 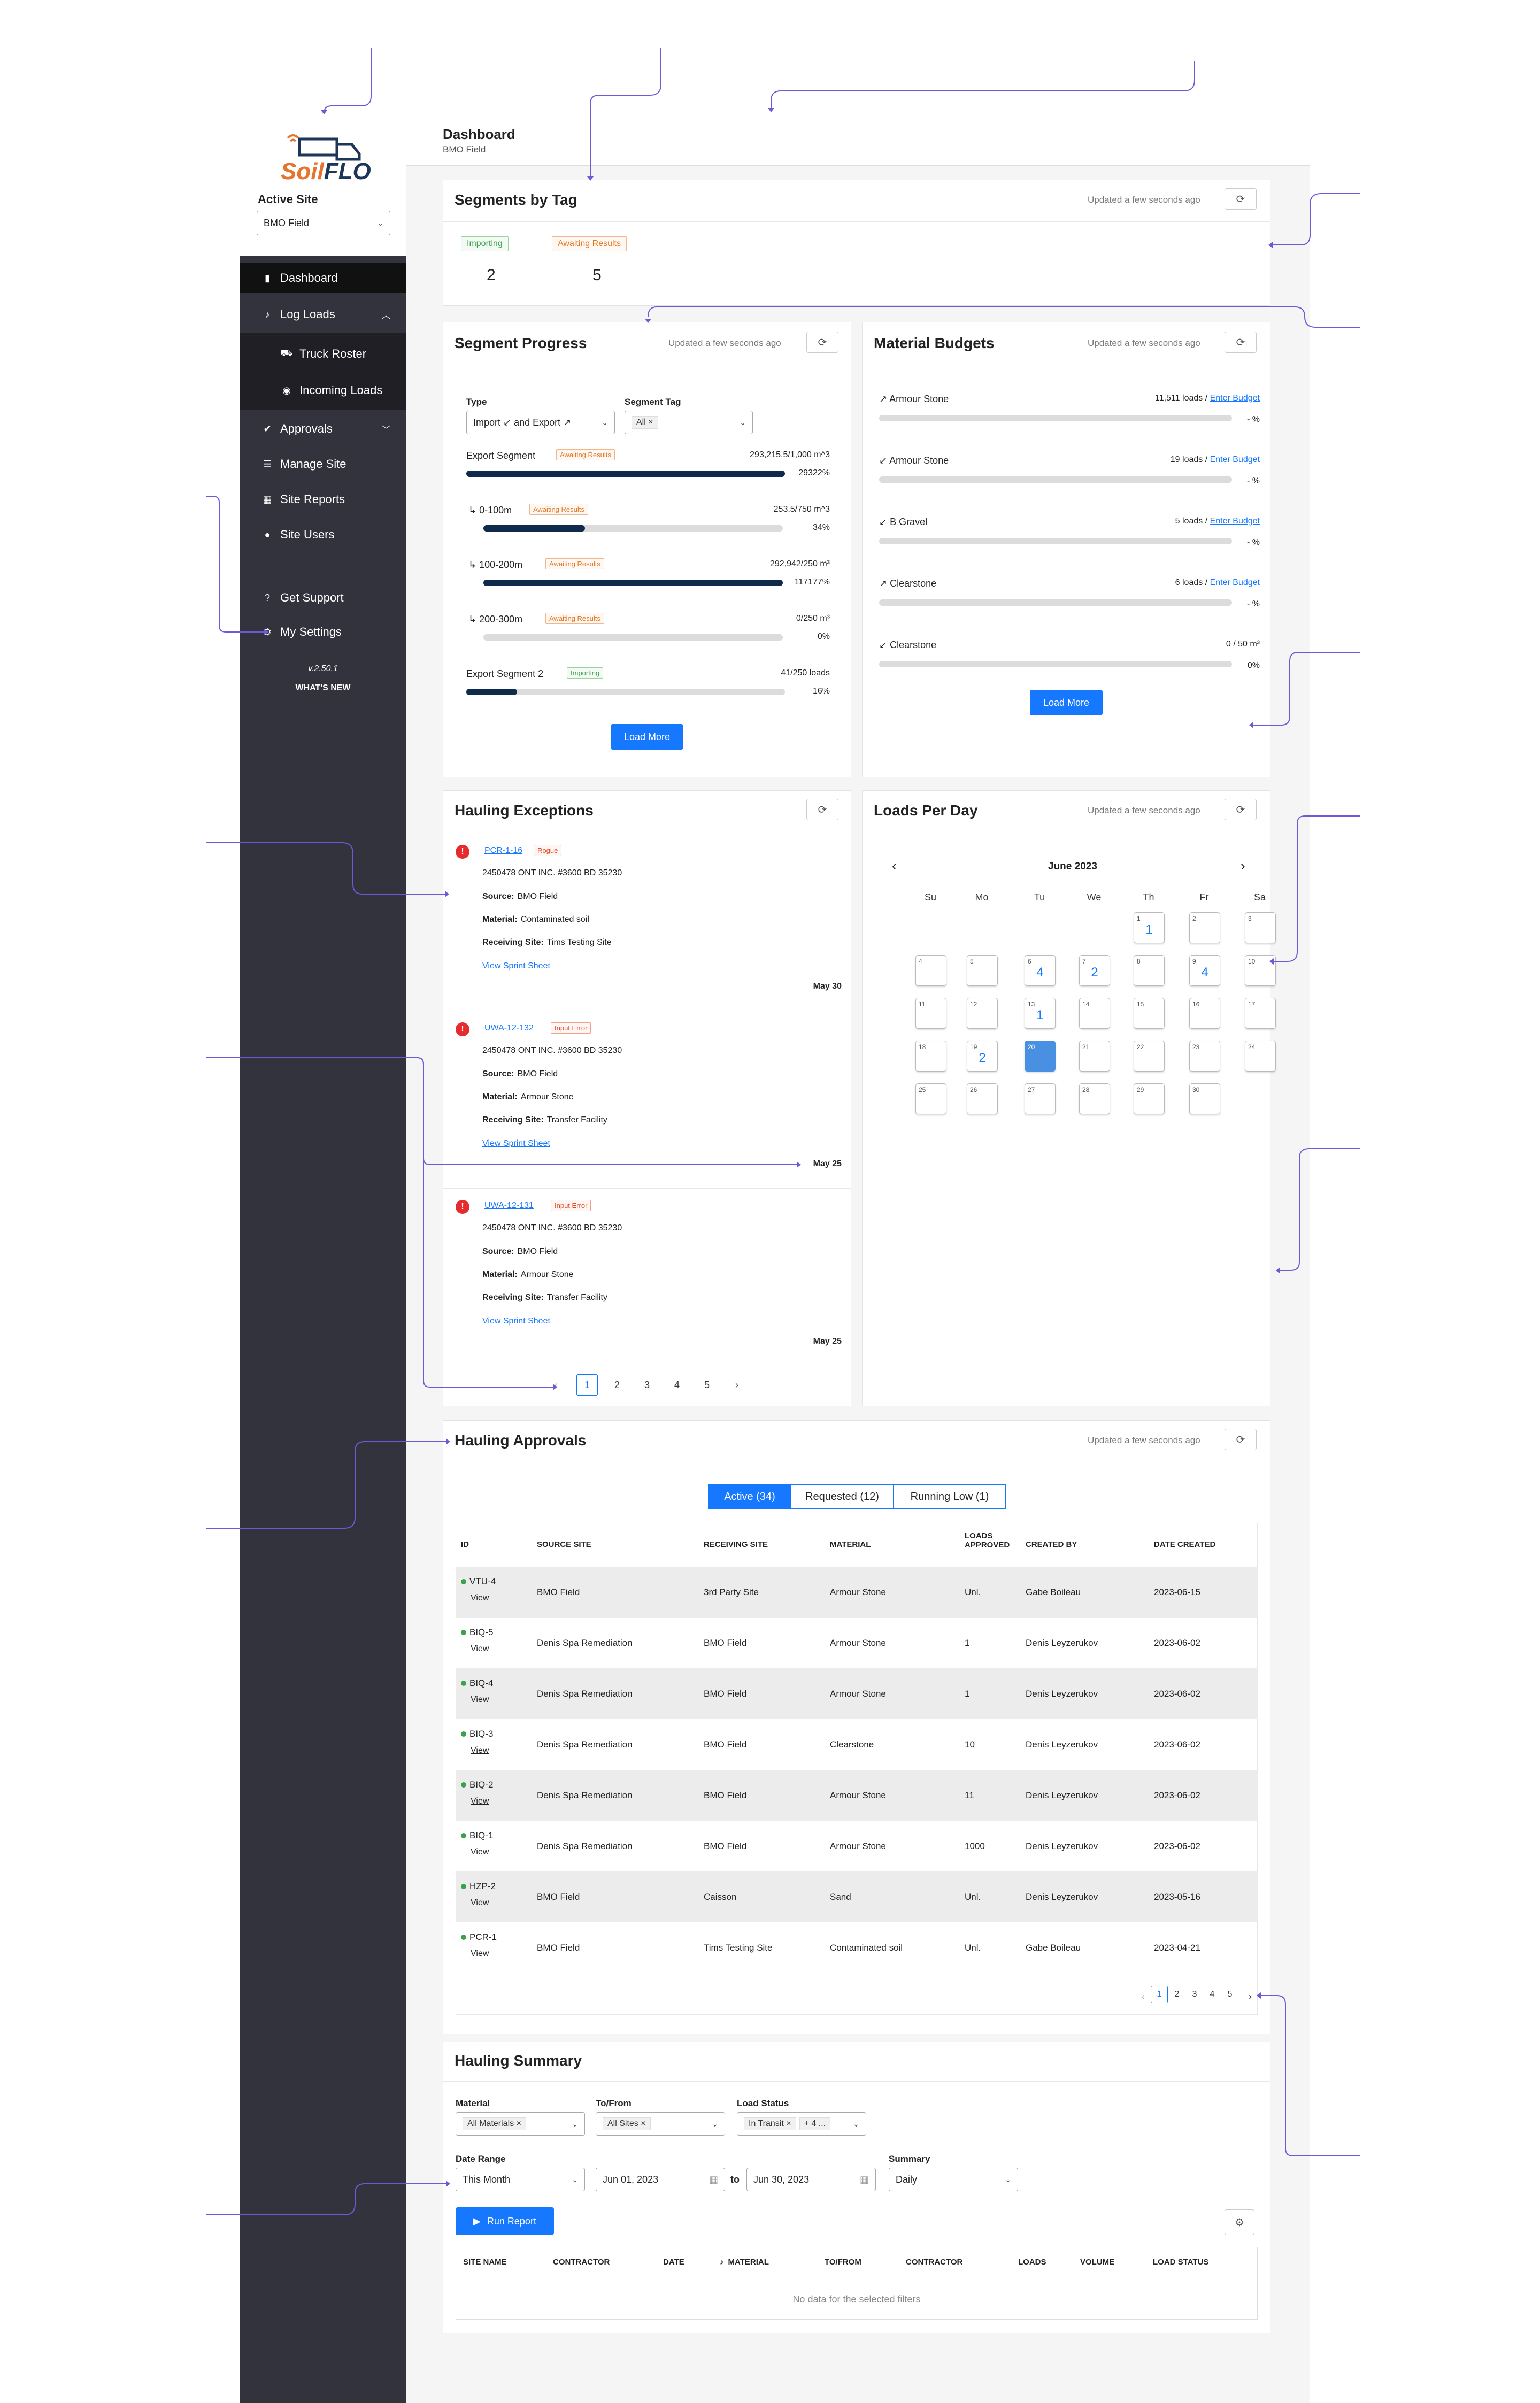 I want to click on exception-id-link: PCR-1-16, so click(x=503, y=851).